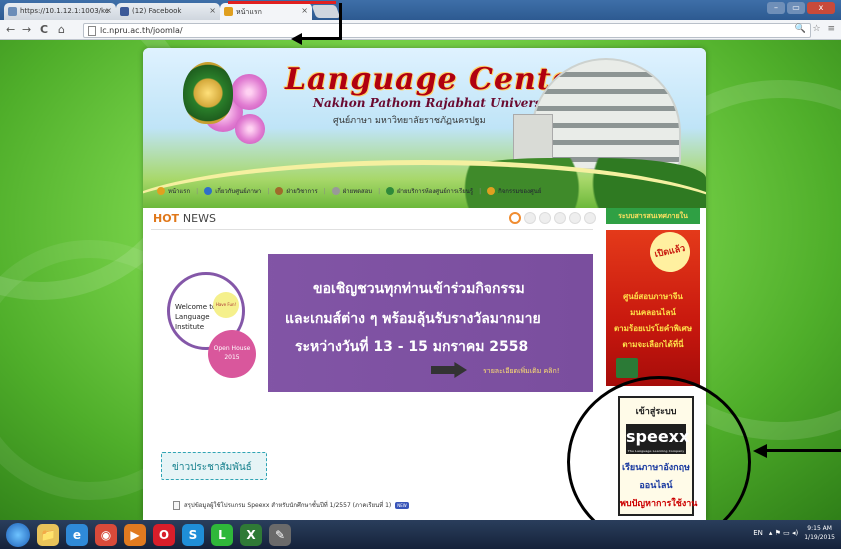 The height and width of the screenshot is (549, 841). Describe the element at coordinates (164, 534) in the screenshot. I see `opera-icon: O` at that location.